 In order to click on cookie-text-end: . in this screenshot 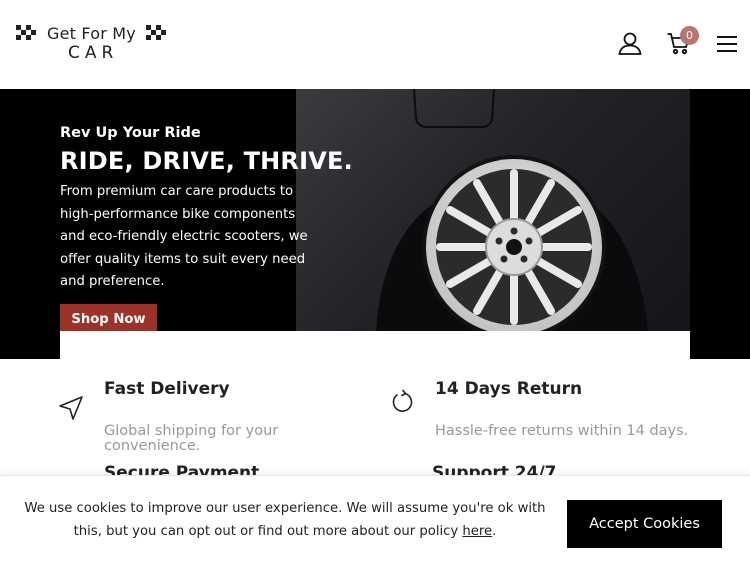, I will do `click(494, 531)`.